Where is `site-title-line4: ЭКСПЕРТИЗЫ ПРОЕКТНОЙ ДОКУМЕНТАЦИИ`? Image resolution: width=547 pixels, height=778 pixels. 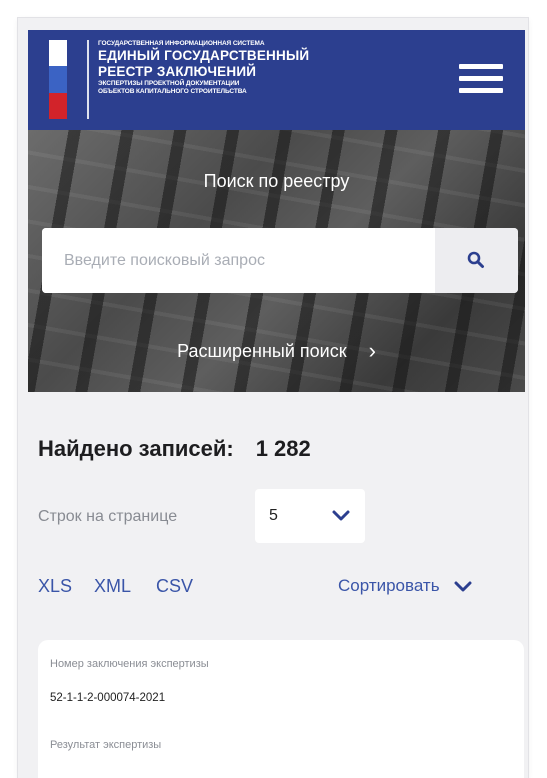 site-title-line4: ЭКСПЕРТИЗЫ ПРОЕКТНОЙ ДОКУМЕНТАЦИИ is located at coordinates (169, 83).